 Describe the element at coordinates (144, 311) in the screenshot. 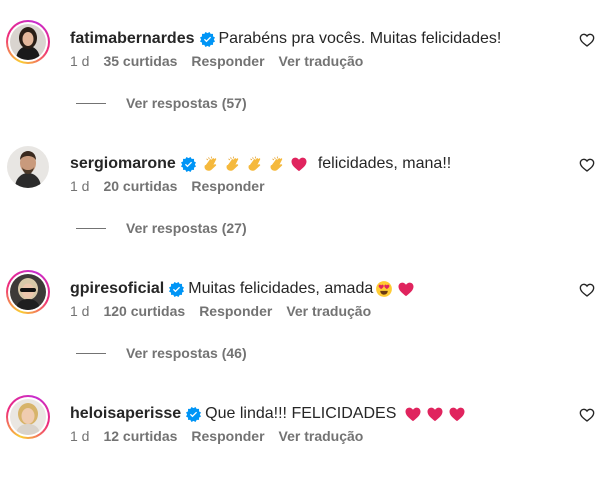

I see `likes-count: 120 curtidas` at that location.